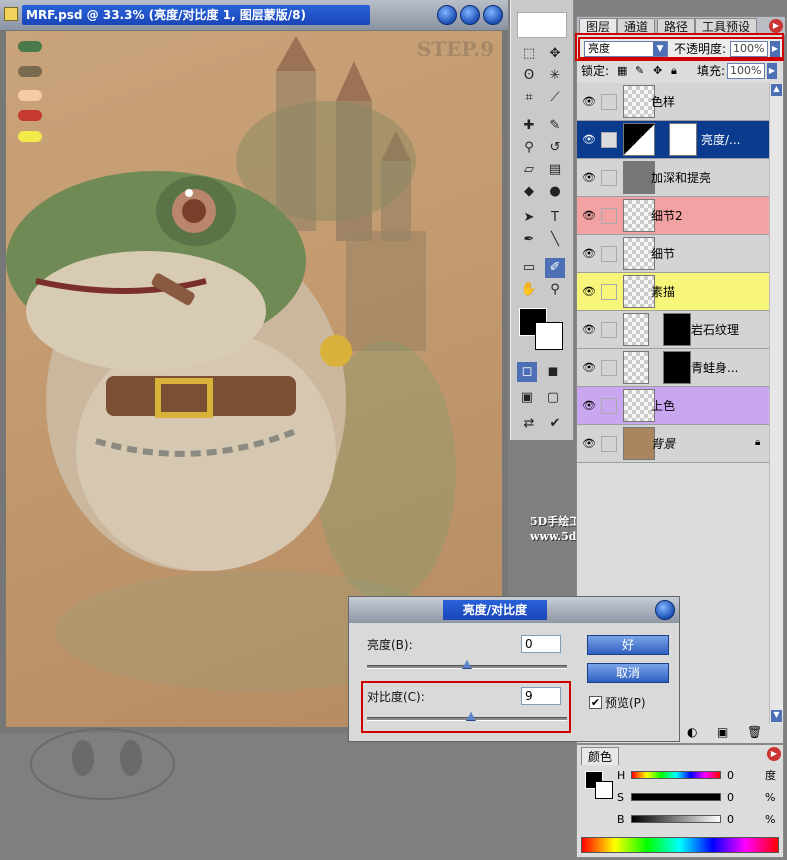  What do you see at coordinates (754, 732) in the screenshot?
I see `trash-icon: 🗑︎` at bounding box center [754, 732].